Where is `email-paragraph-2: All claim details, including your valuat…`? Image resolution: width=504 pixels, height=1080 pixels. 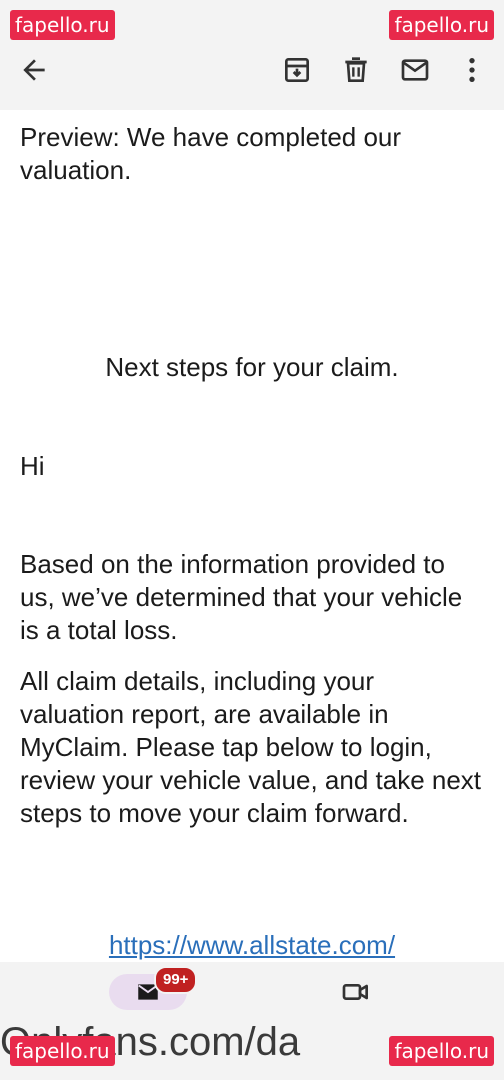 email-paragraph-2: All claim details, including your valuat… is located at coordinates (251, 747).